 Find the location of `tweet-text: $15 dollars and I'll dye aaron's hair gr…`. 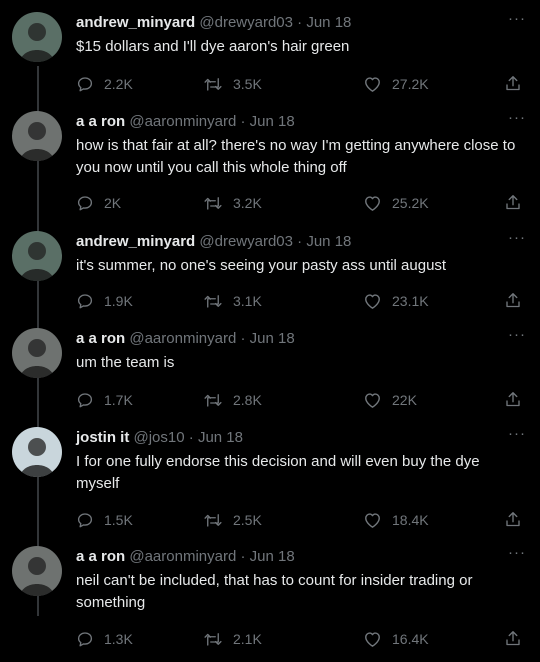

tweet-text: $15 dollars and I'll dye aaron's hair gr… is located at coordinates (213, 46).